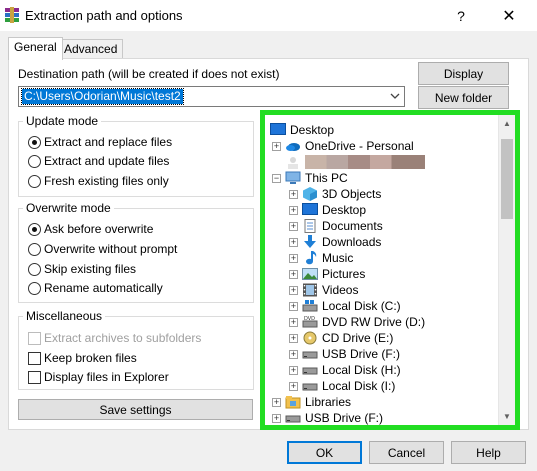 This screenshot has height=471, width=537. I want to click on winrar-app-icon, so click(12, 15).